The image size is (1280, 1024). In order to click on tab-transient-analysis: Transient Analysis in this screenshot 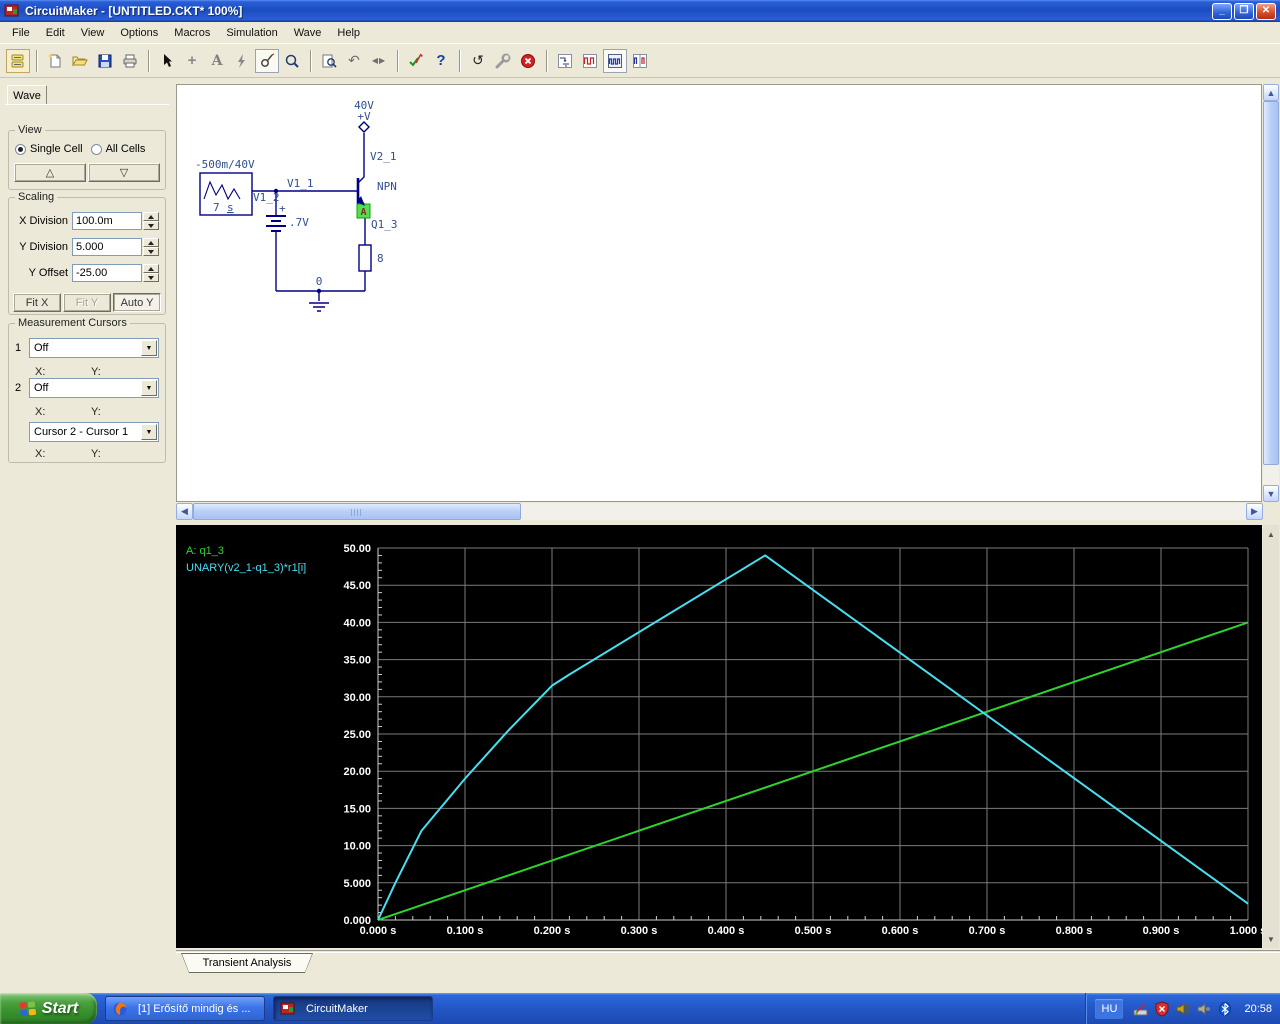, I will do `click(247, 963)`.